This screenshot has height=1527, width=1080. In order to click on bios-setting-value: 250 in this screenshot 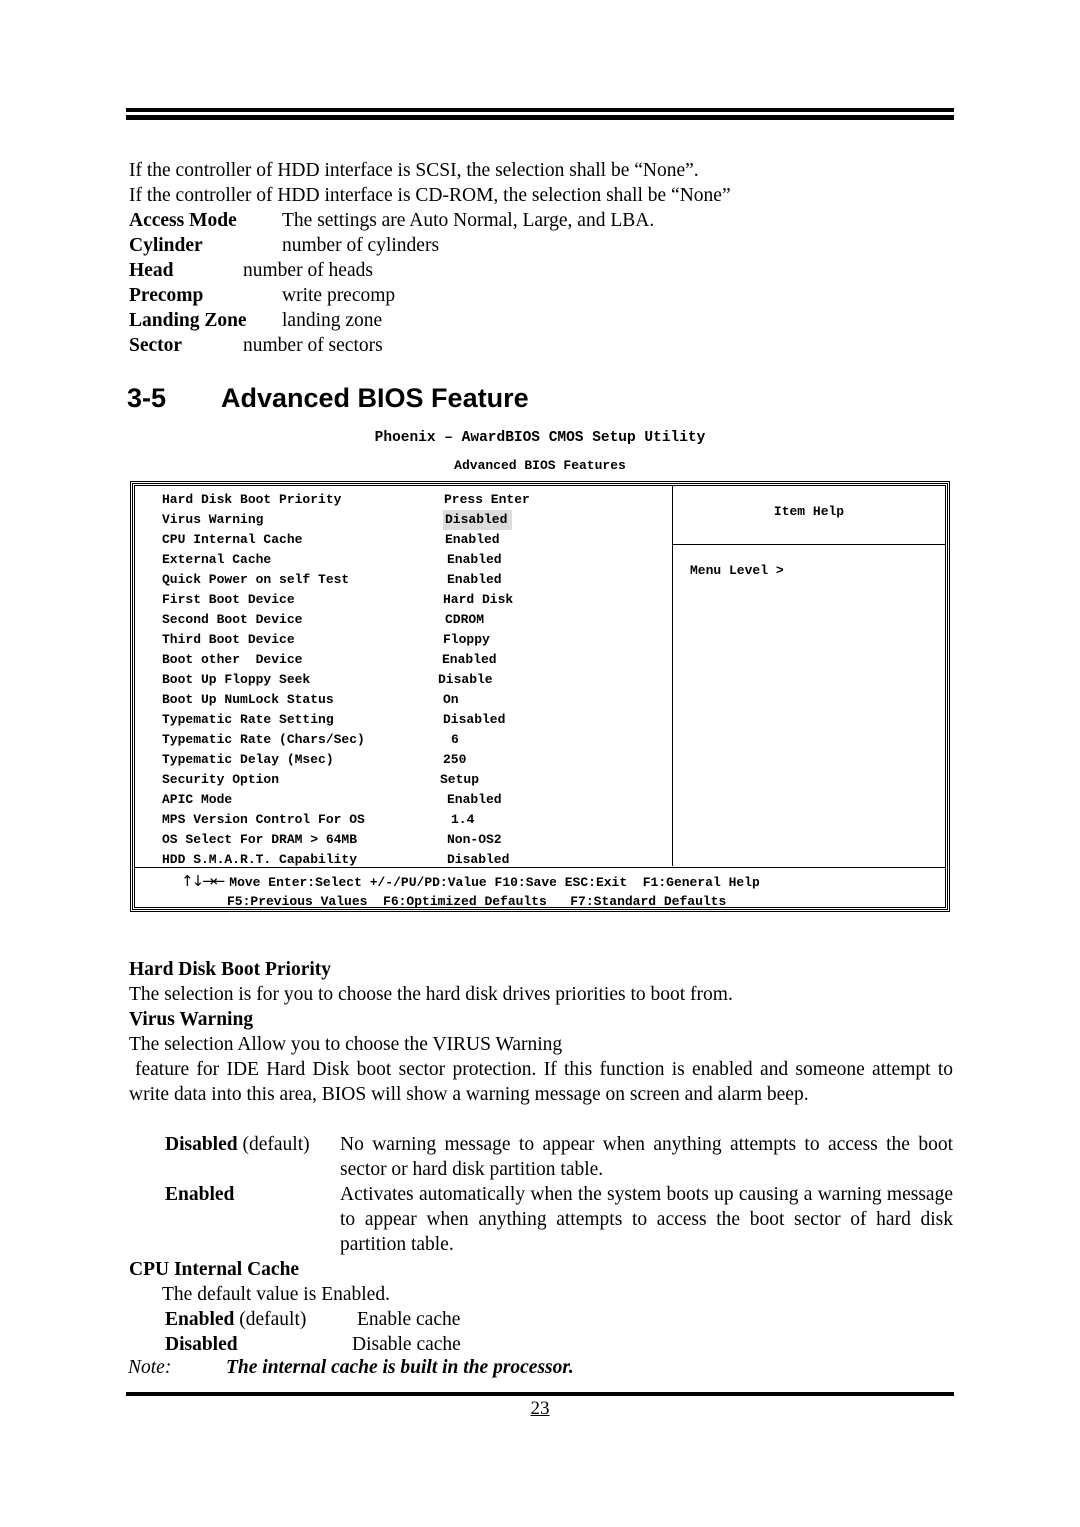, I will do `click(454, 760)`.